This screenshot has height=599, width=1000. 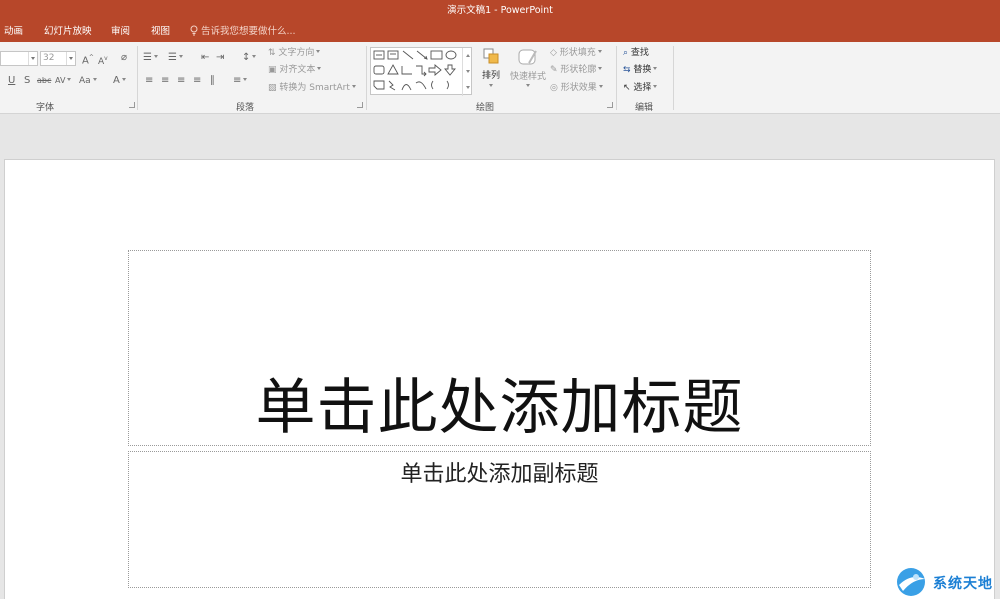 I want to click on title-placeholder-text: 单击此处添加标题, so click(x=499, y=408).